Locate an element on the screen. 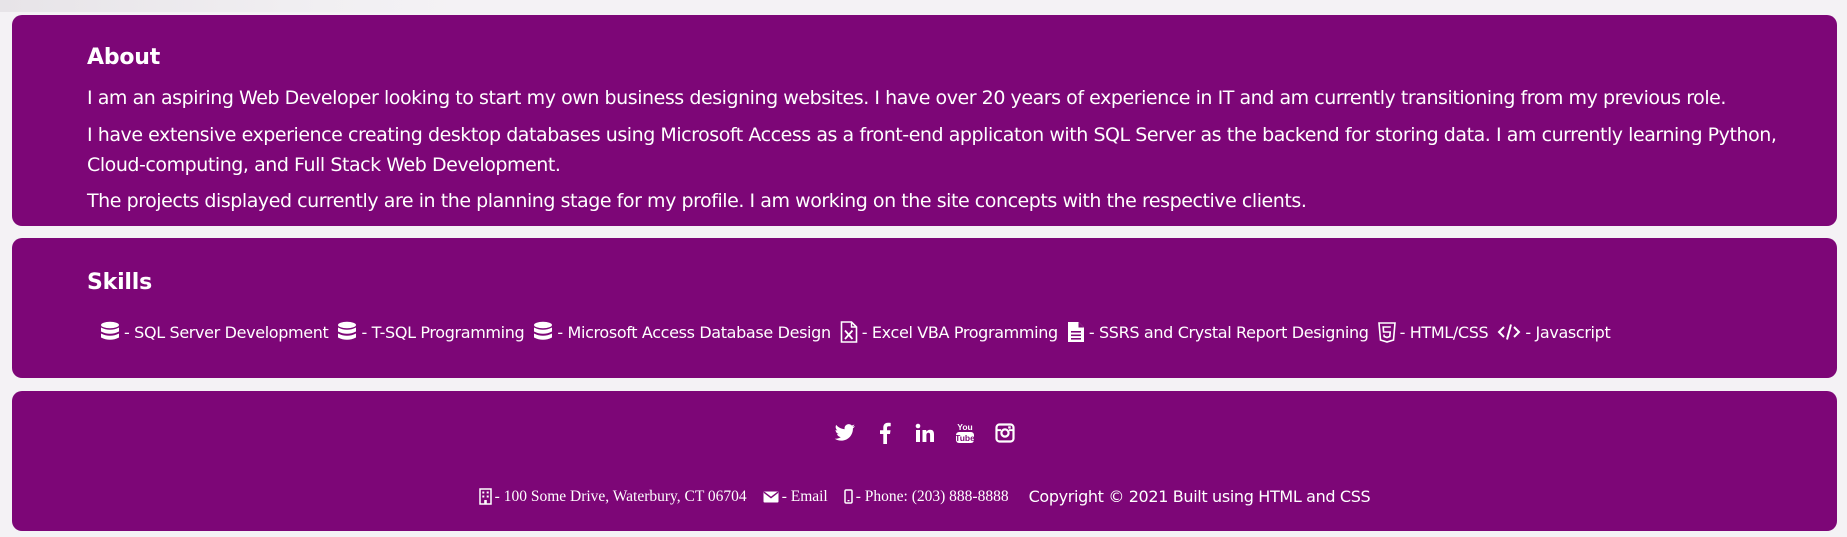  building-icon is located at coordinates (485, 496).